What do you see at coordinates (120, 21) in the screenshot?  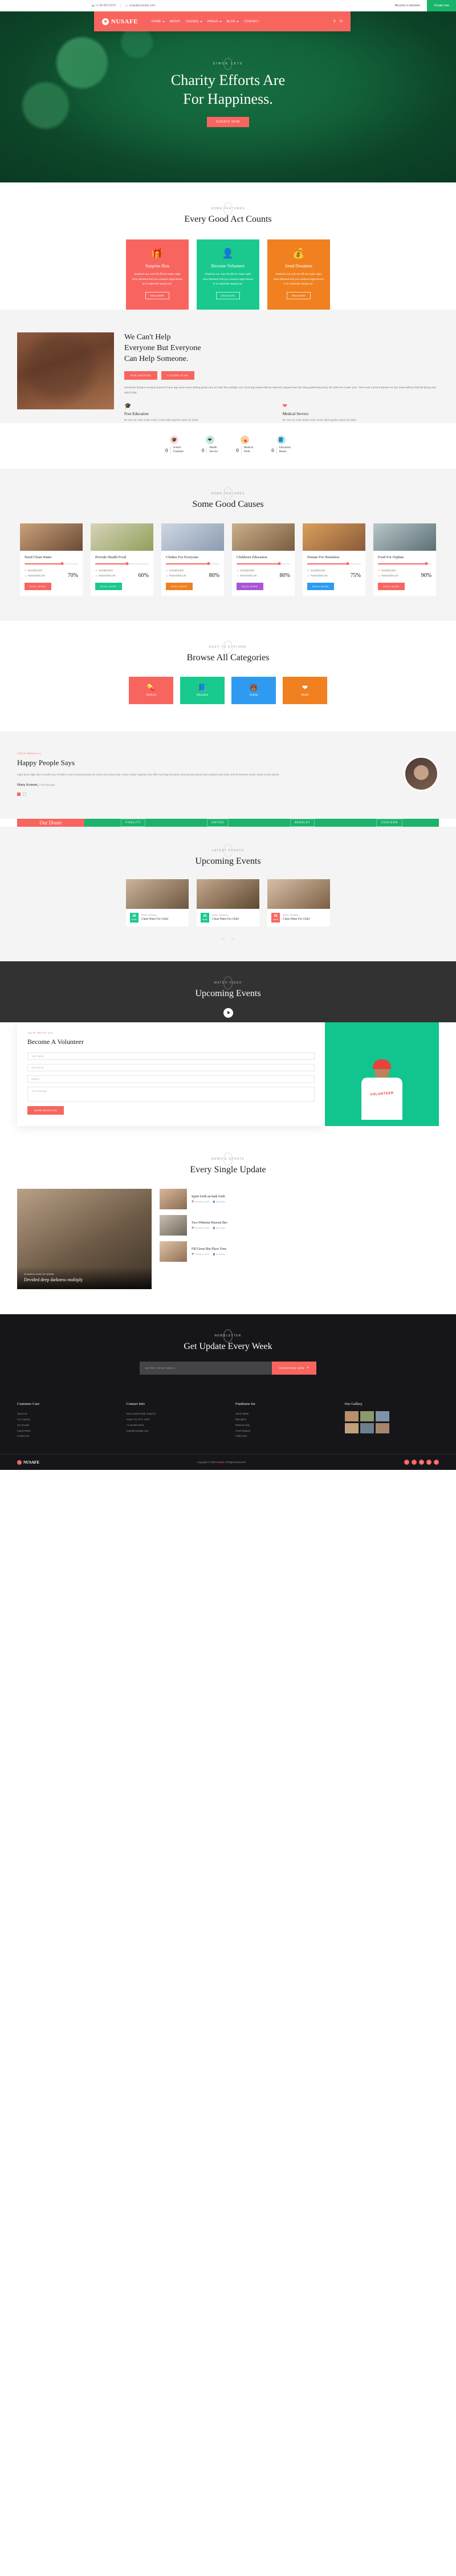 I see `brand-logo: ❈ NUSAFE` at bounding box center [120, 21].